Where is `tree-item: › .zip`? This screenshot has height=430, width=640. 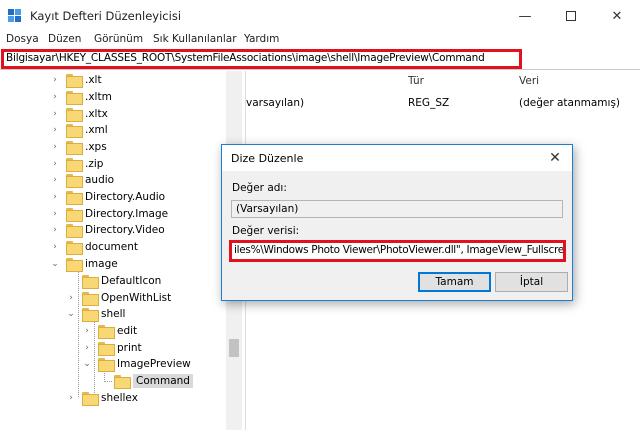
tree-item: › .zip is located at coordinates (76, 163).